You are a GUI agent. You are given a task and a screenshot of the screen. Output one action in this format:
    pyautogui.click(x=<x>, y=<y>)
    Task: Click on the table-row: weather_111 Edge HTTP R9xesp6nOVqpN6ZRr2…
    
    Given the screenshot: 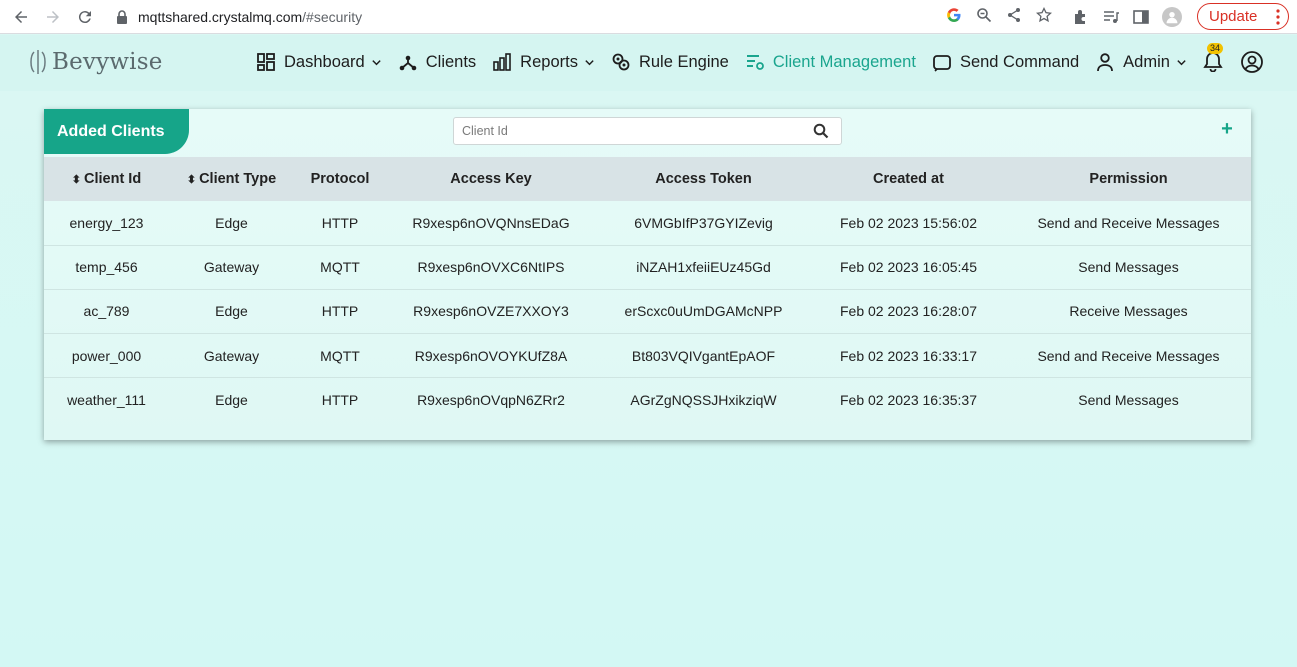 What is the action you would take?
    pyautogui.click(x=647, y=400)
    